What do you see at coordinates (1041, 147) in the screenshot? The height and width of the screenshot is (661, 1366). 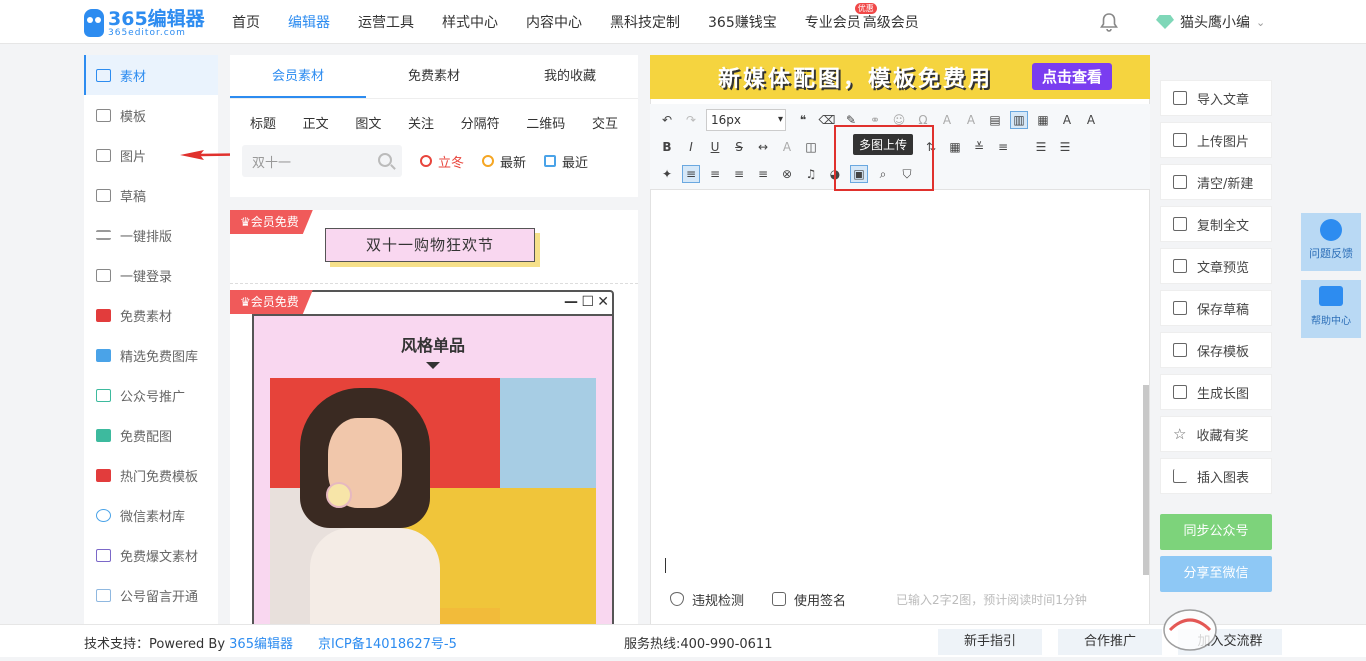 I see `ordered-list-icon: ☰` at bounding box center [1041, 147].